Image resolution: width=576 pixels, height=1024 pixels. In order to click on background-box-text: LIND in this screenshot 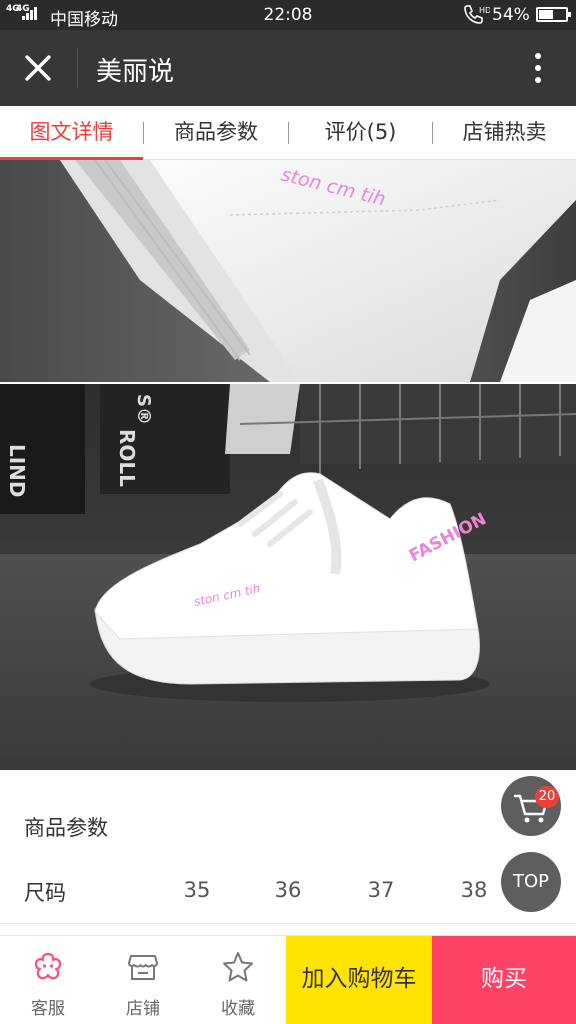, I will do `click(17, 471)`.